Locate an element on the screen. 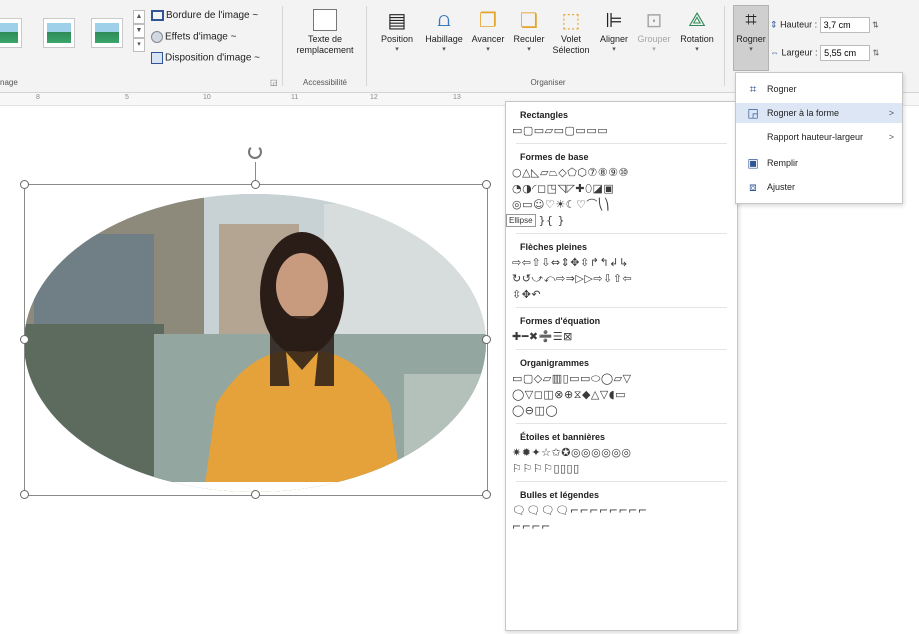 Image resolution: width=919 pixels, height=634 pixels. shape-row: ⇨⇦⇧⇩⇔⇕✥⇳↱↰↲↳ is located at coordinates (624, 263).